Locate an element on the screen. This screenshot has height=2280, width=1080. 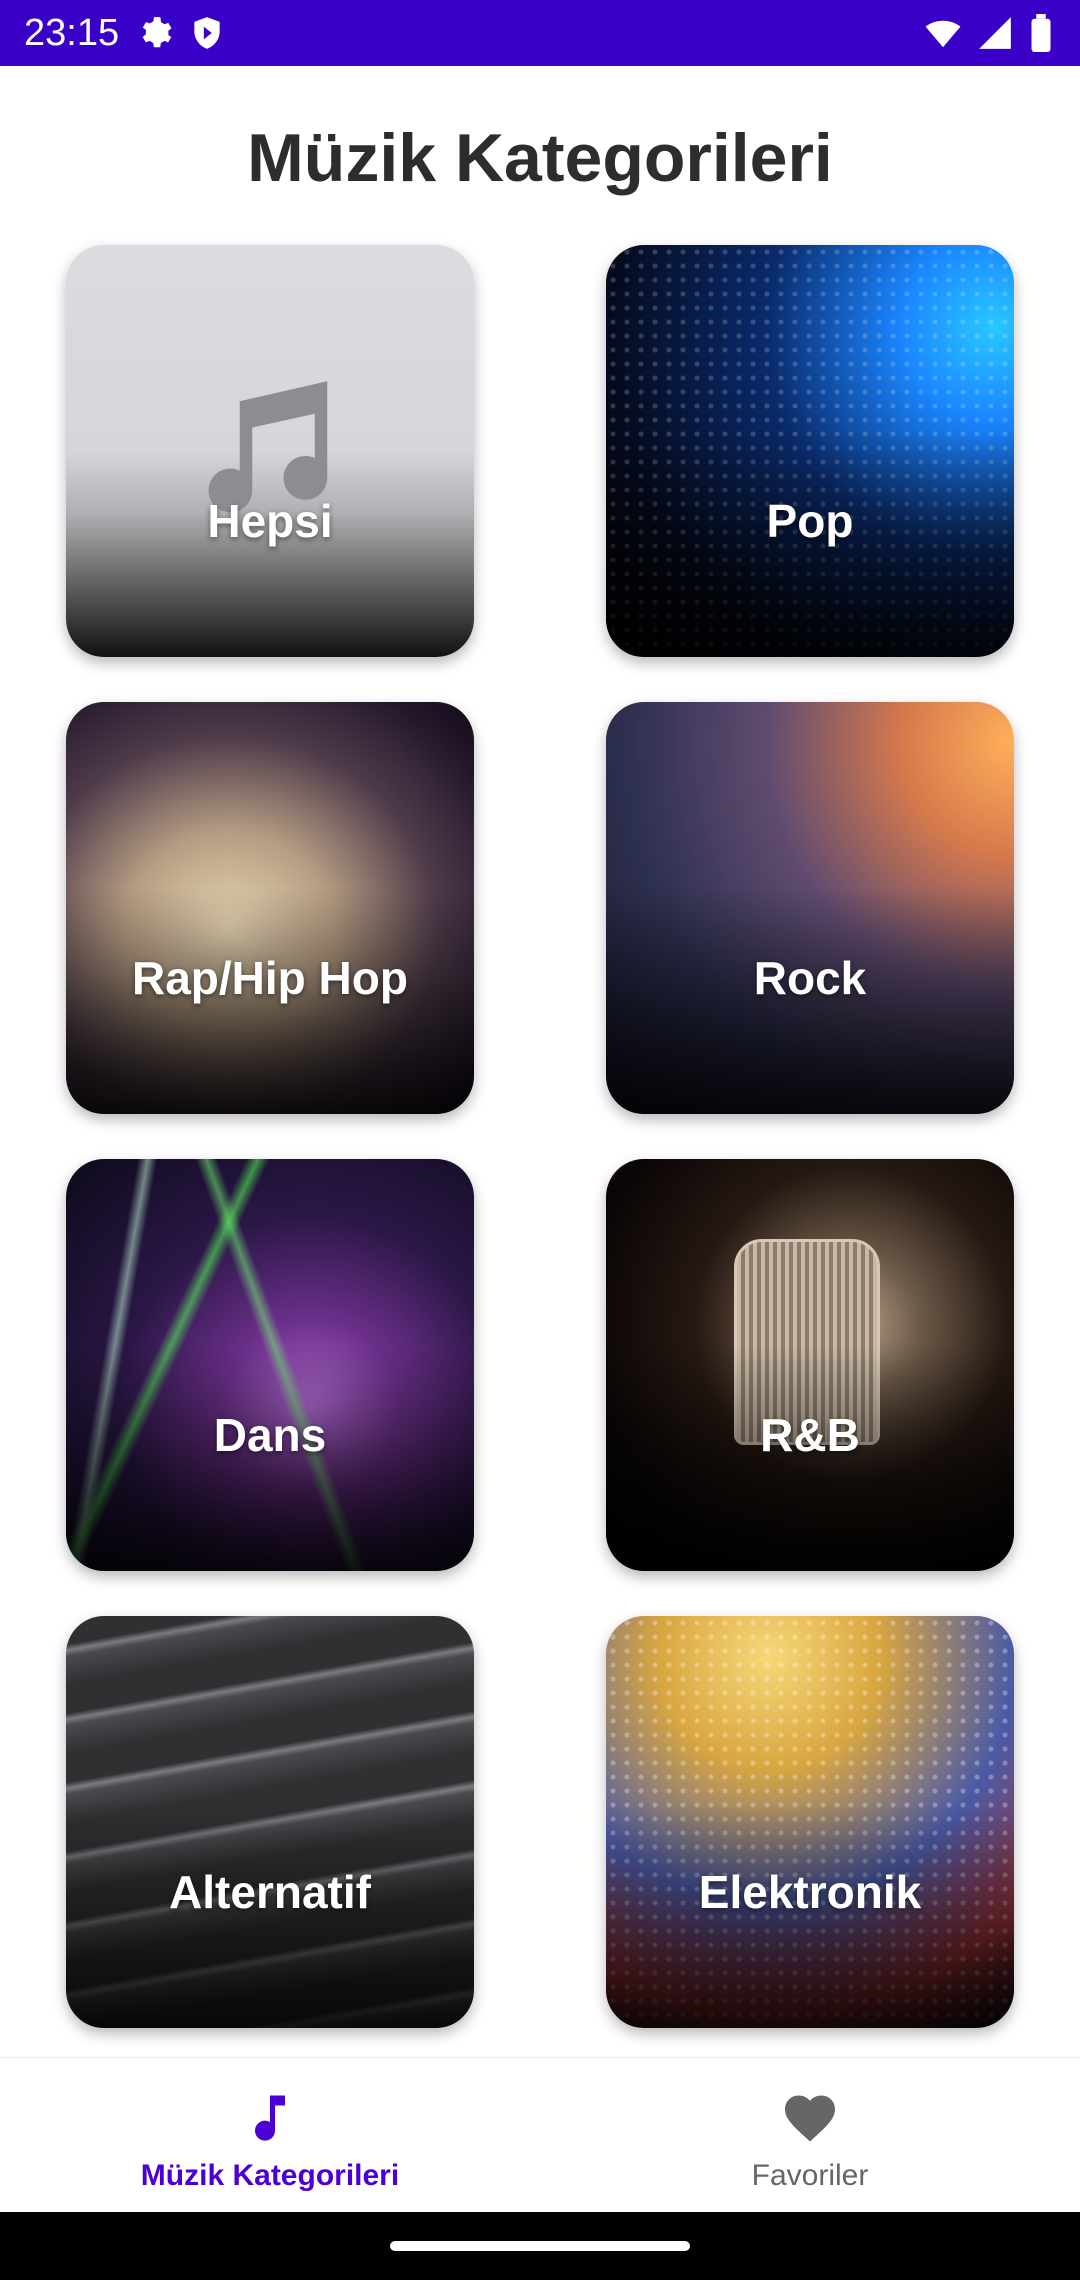
bottom-navigation: Müzik Kategorileri Favoriler is located at coordinates (540, 2135).